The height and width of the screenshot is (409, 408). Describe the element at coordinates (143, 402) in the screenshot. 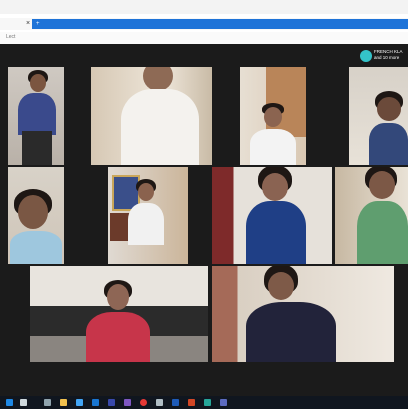

I see `chrome-icon` at that location.